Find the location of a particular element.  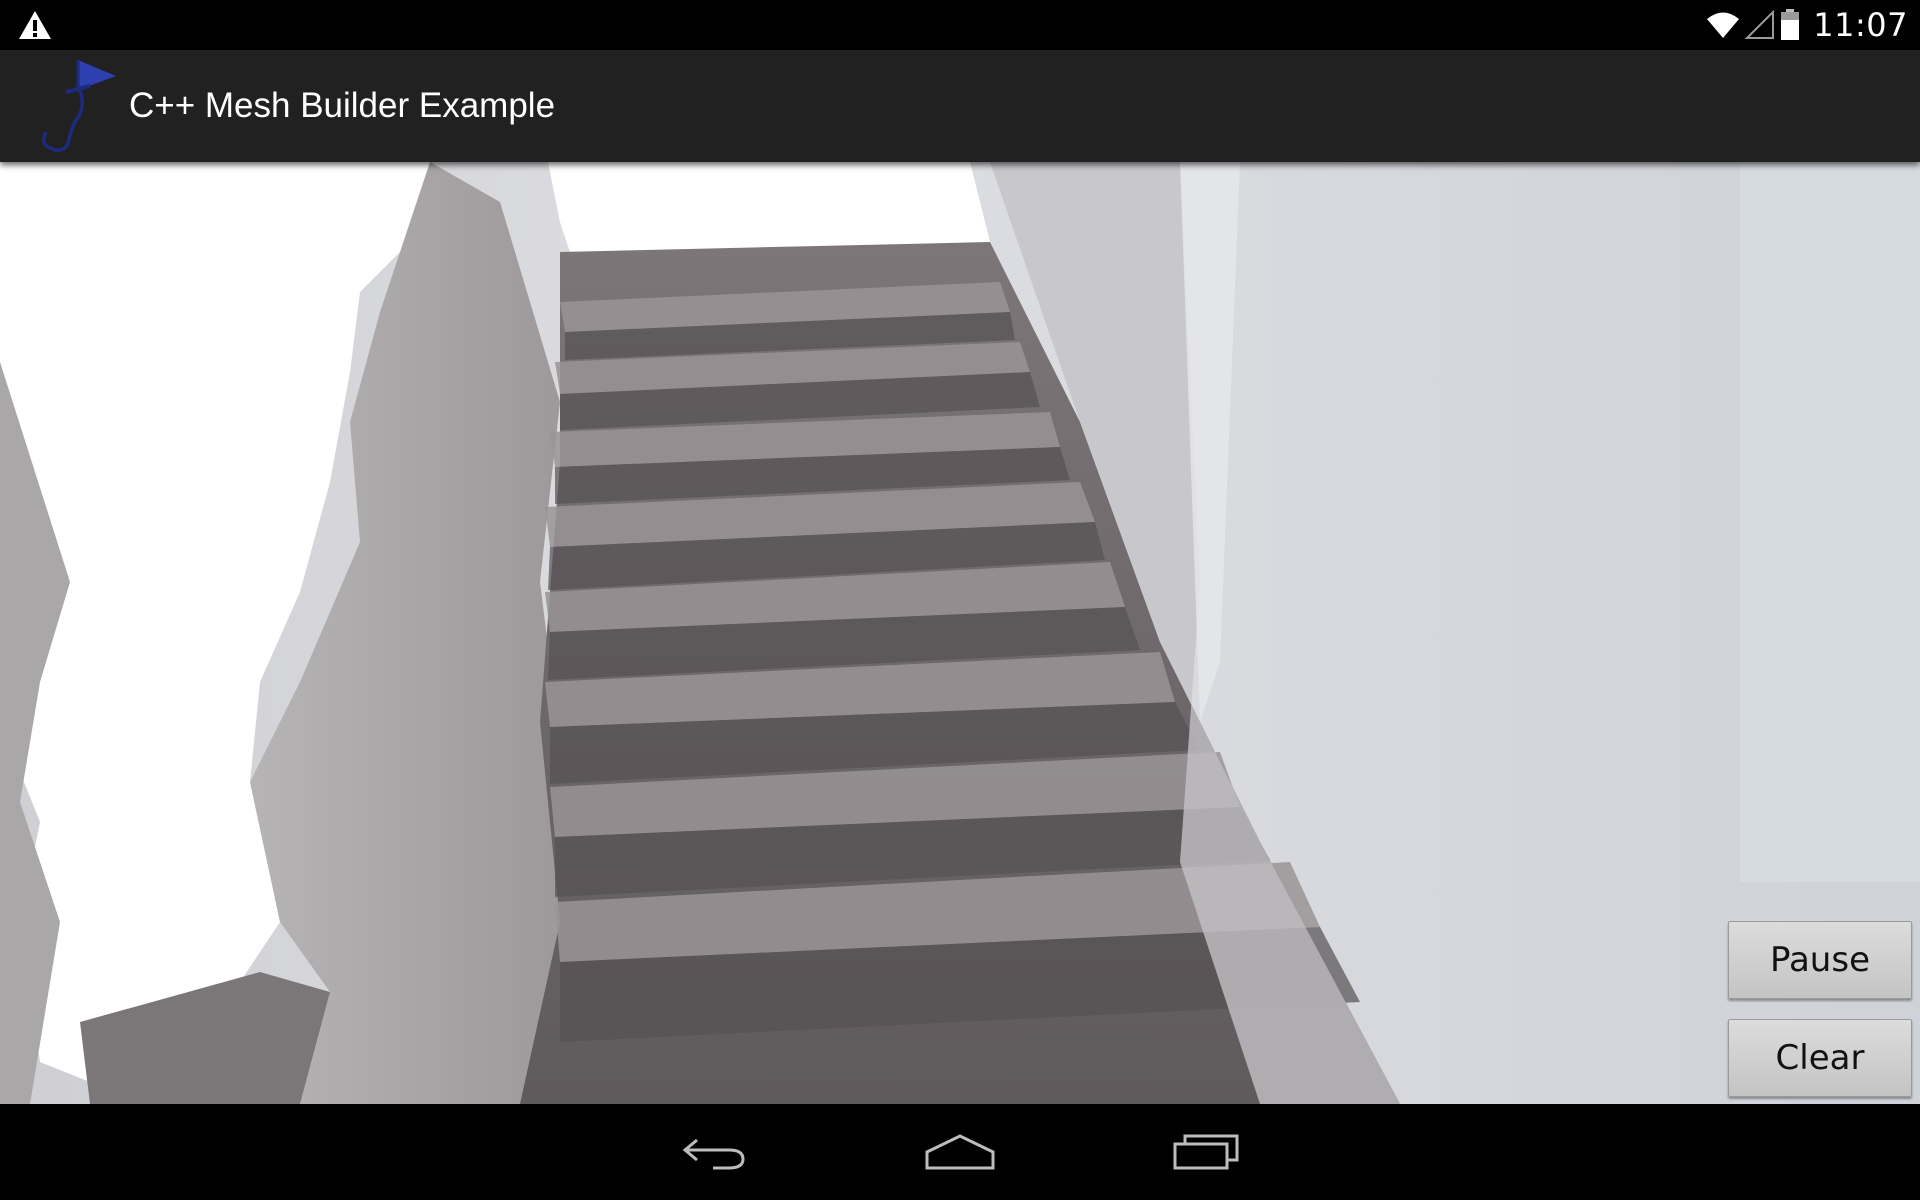

home-icon is located at coordinates (960, 1152).